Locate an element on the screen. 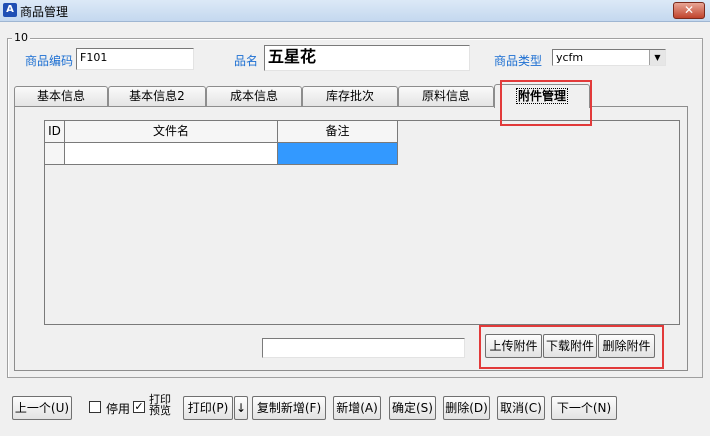  upload-attachment-button: 上传附件 is located at coordinates (513, 346).